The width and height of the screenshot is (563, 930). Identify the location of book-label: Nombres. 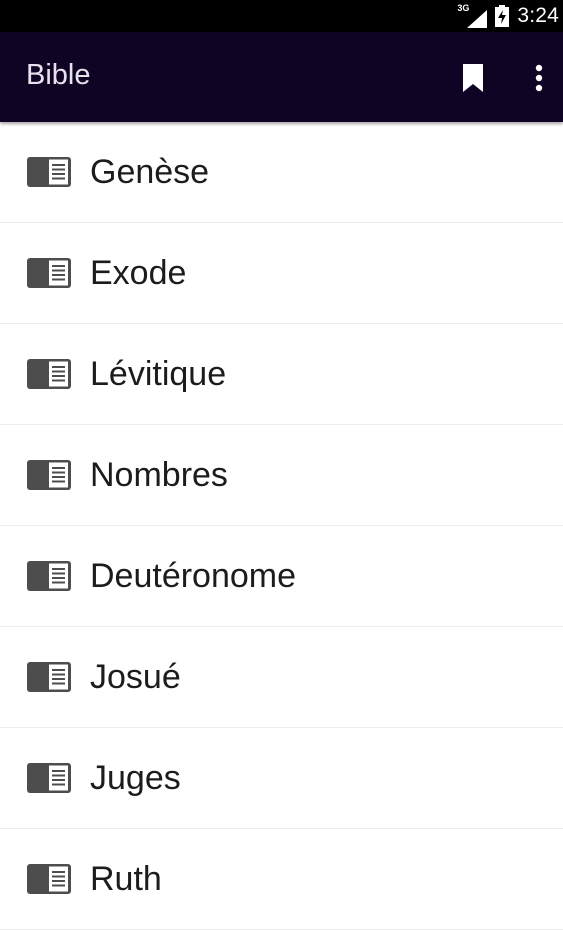
(159, 475).